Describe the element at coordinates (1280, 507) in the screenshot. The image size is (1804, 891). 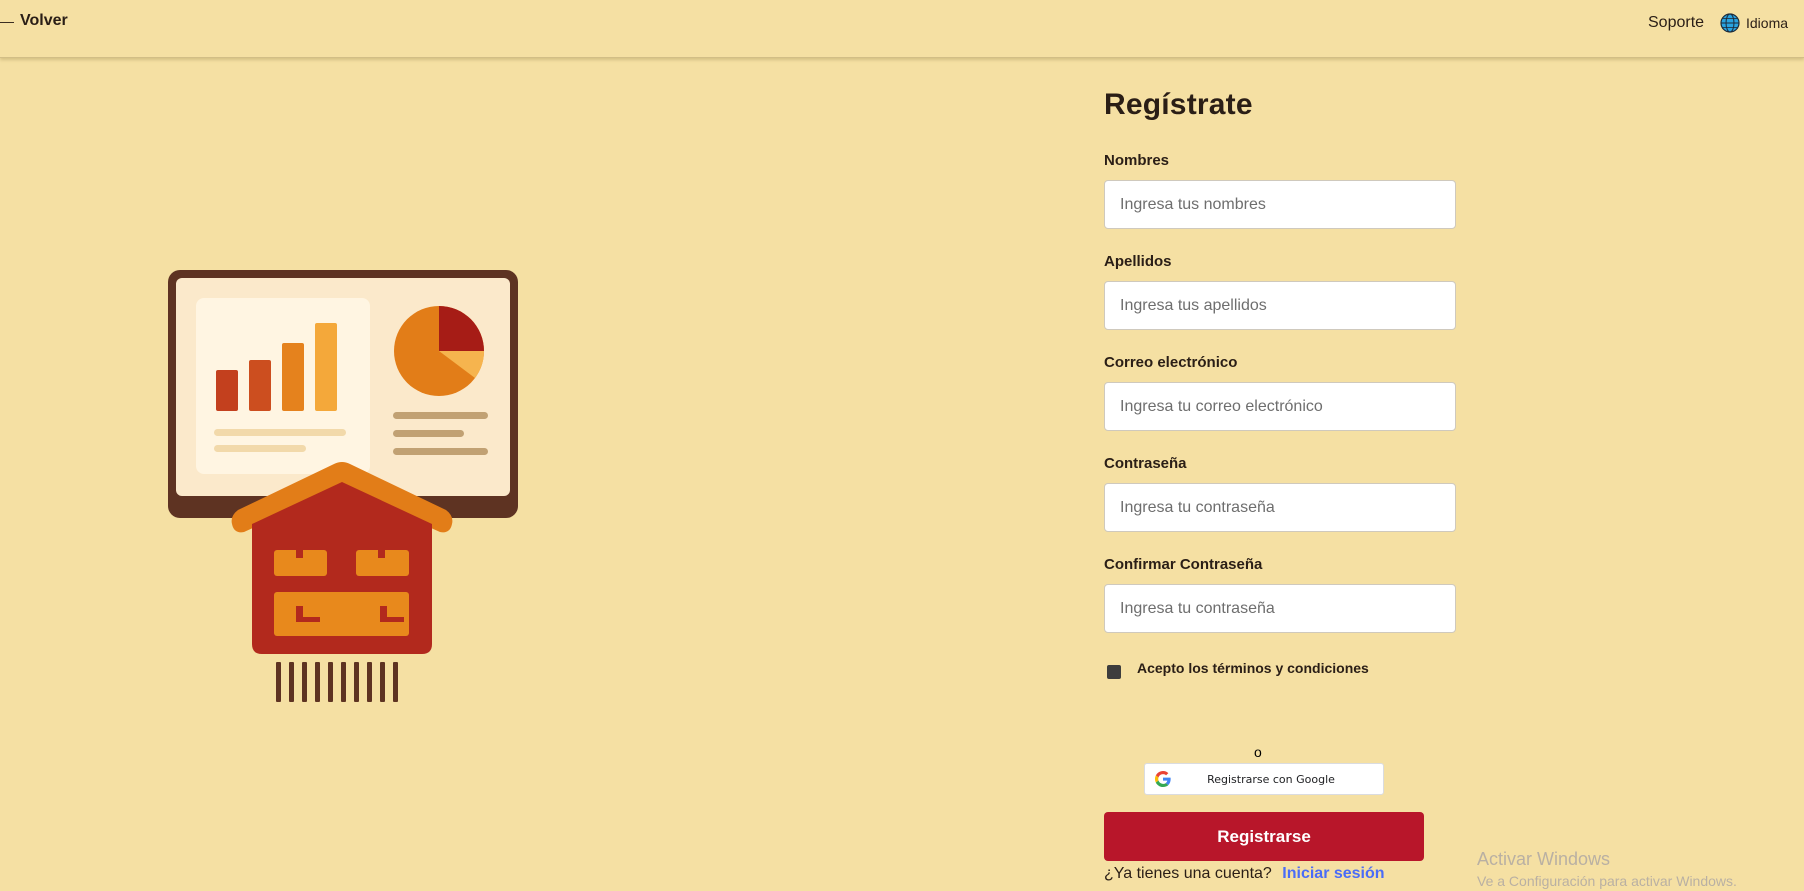
I see `password-input` at that location.